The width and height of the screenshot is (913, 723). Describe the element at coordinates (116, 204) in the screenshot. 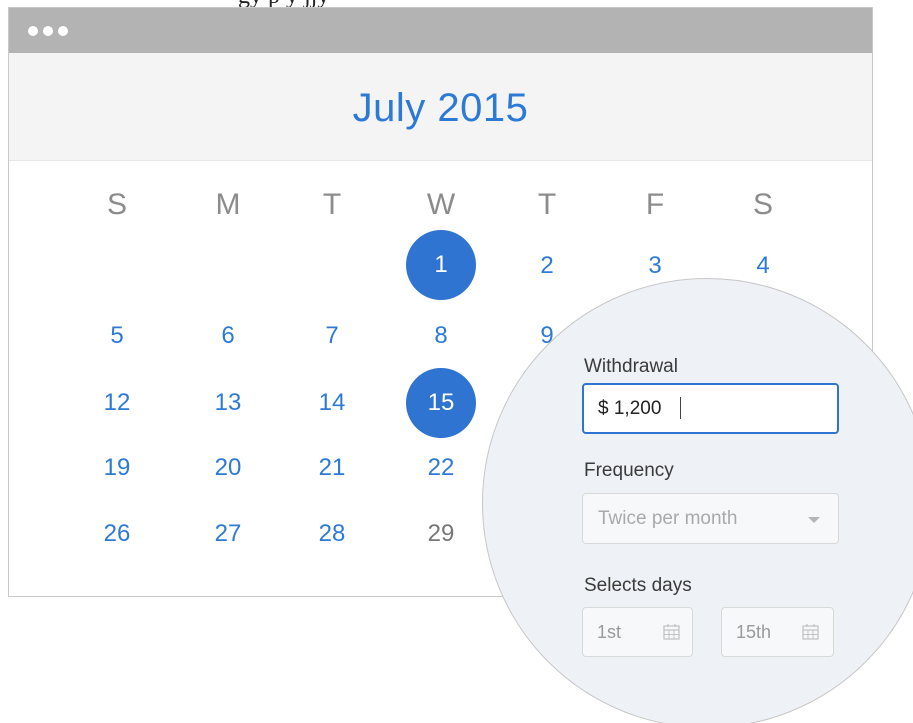

I see `weekday-sunday: S` at that location.